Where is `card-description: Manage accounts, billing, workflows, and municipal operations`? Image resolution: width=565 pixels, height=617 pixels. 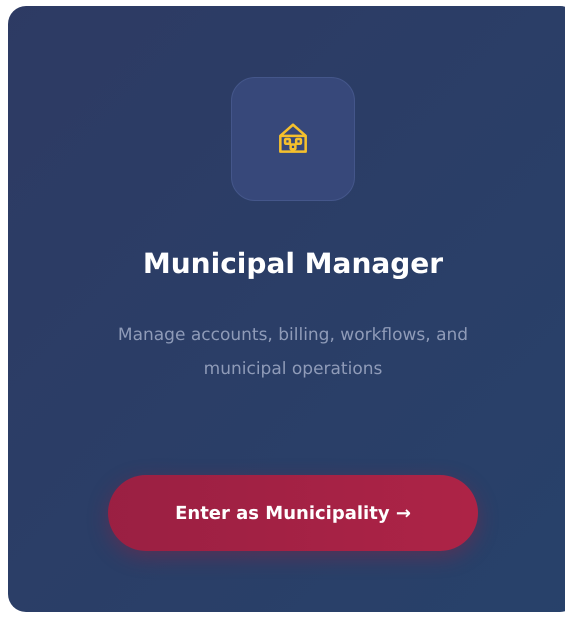
card-description: Manage accounts, billing, workflows, and municipal operations is located at coordinates (293, 352).